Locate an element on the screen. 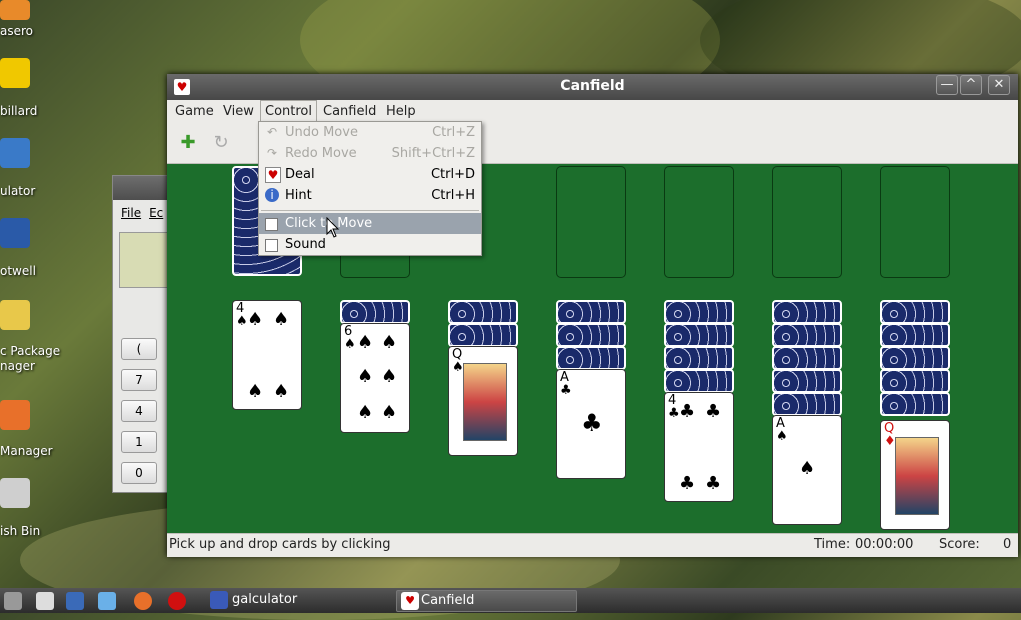 This screenshot has height=620, width=1021. desktop-icon-brasero: asero is located at coordinates (35, 19).